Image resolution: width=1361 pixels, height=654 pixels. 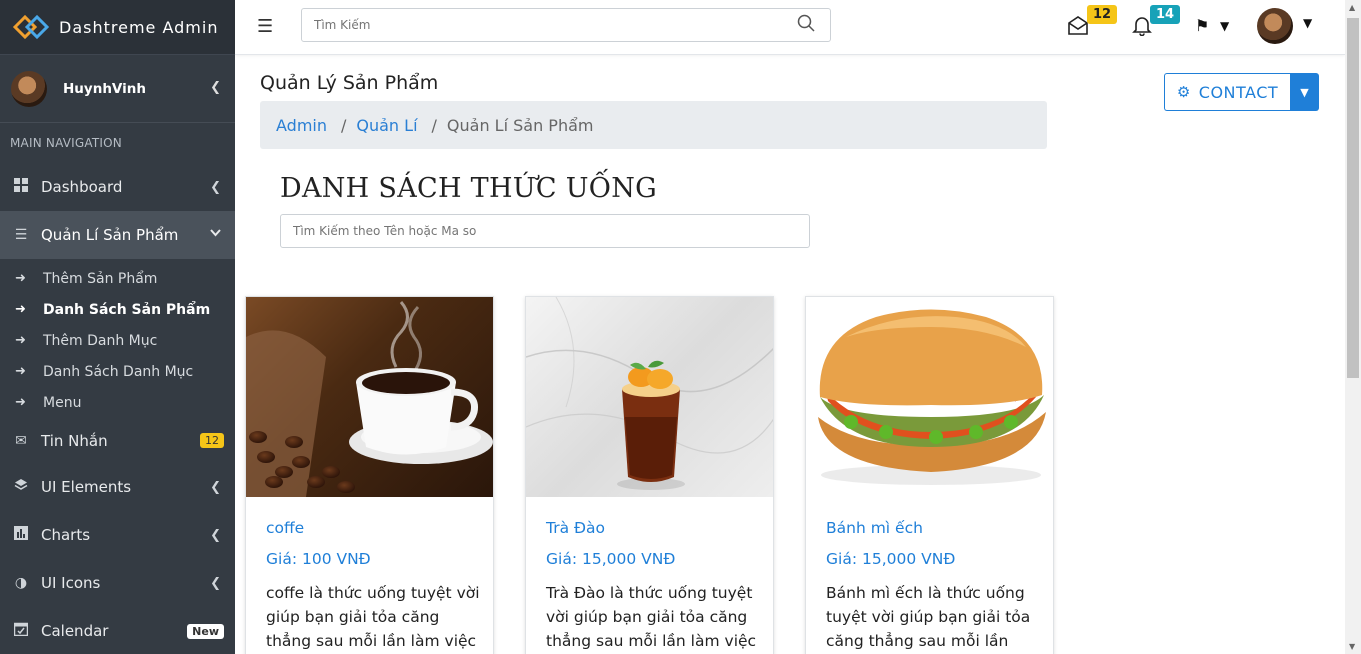 I want to click on breadcrumb-link-admin: Admin, so click(x=301, y=125).